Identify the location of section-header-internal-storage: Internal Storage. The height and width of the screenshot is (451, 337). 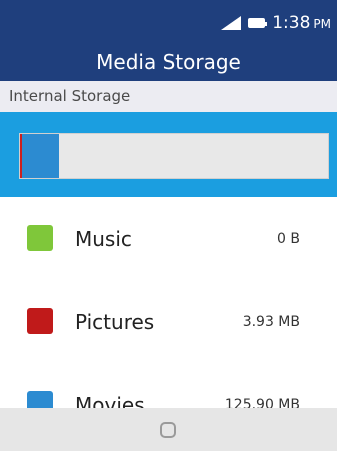
(168, 96).